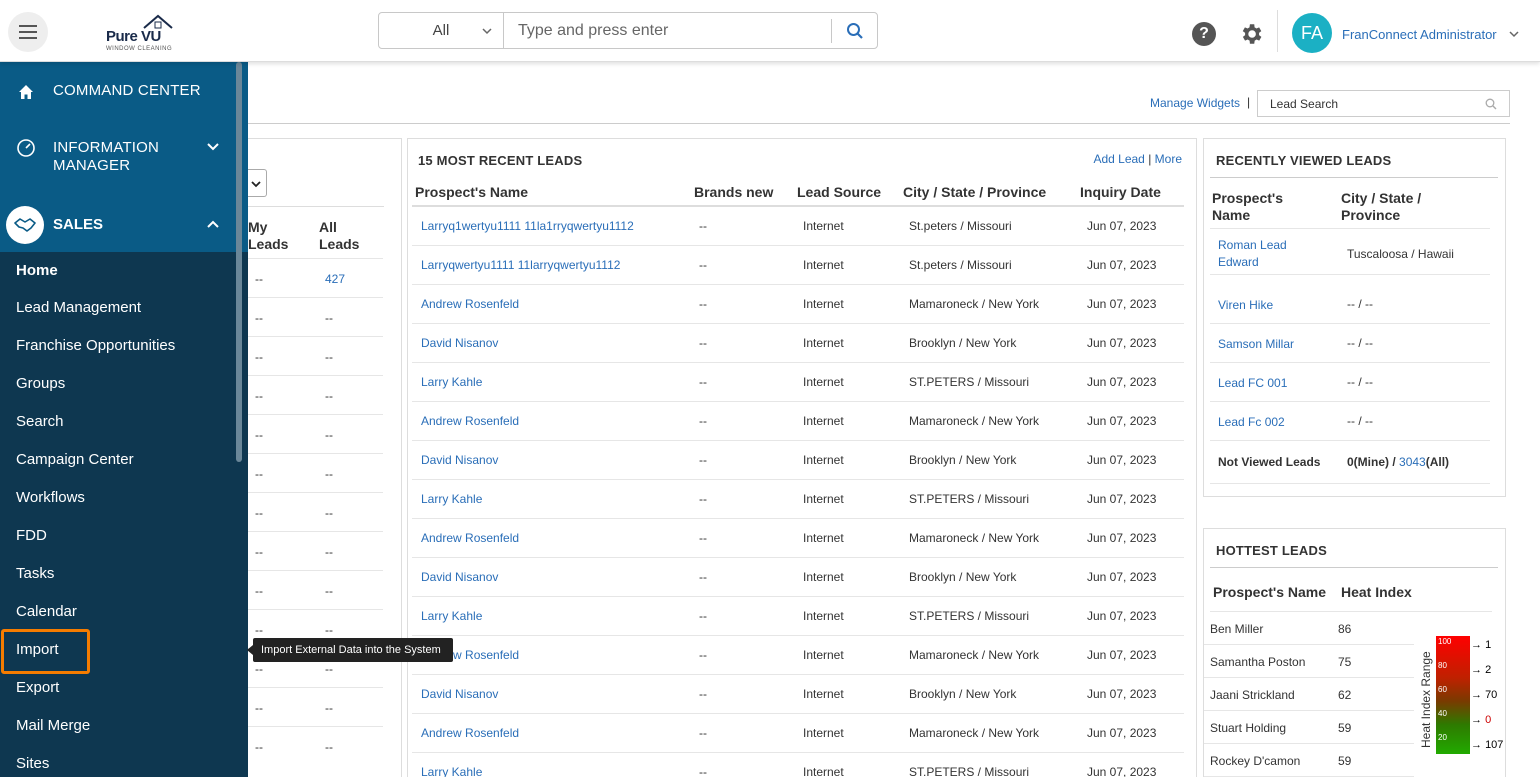  Describe the element at coordinates (268, 235) in the screenshot. I see `col-my-leads: My Leads` at that location.